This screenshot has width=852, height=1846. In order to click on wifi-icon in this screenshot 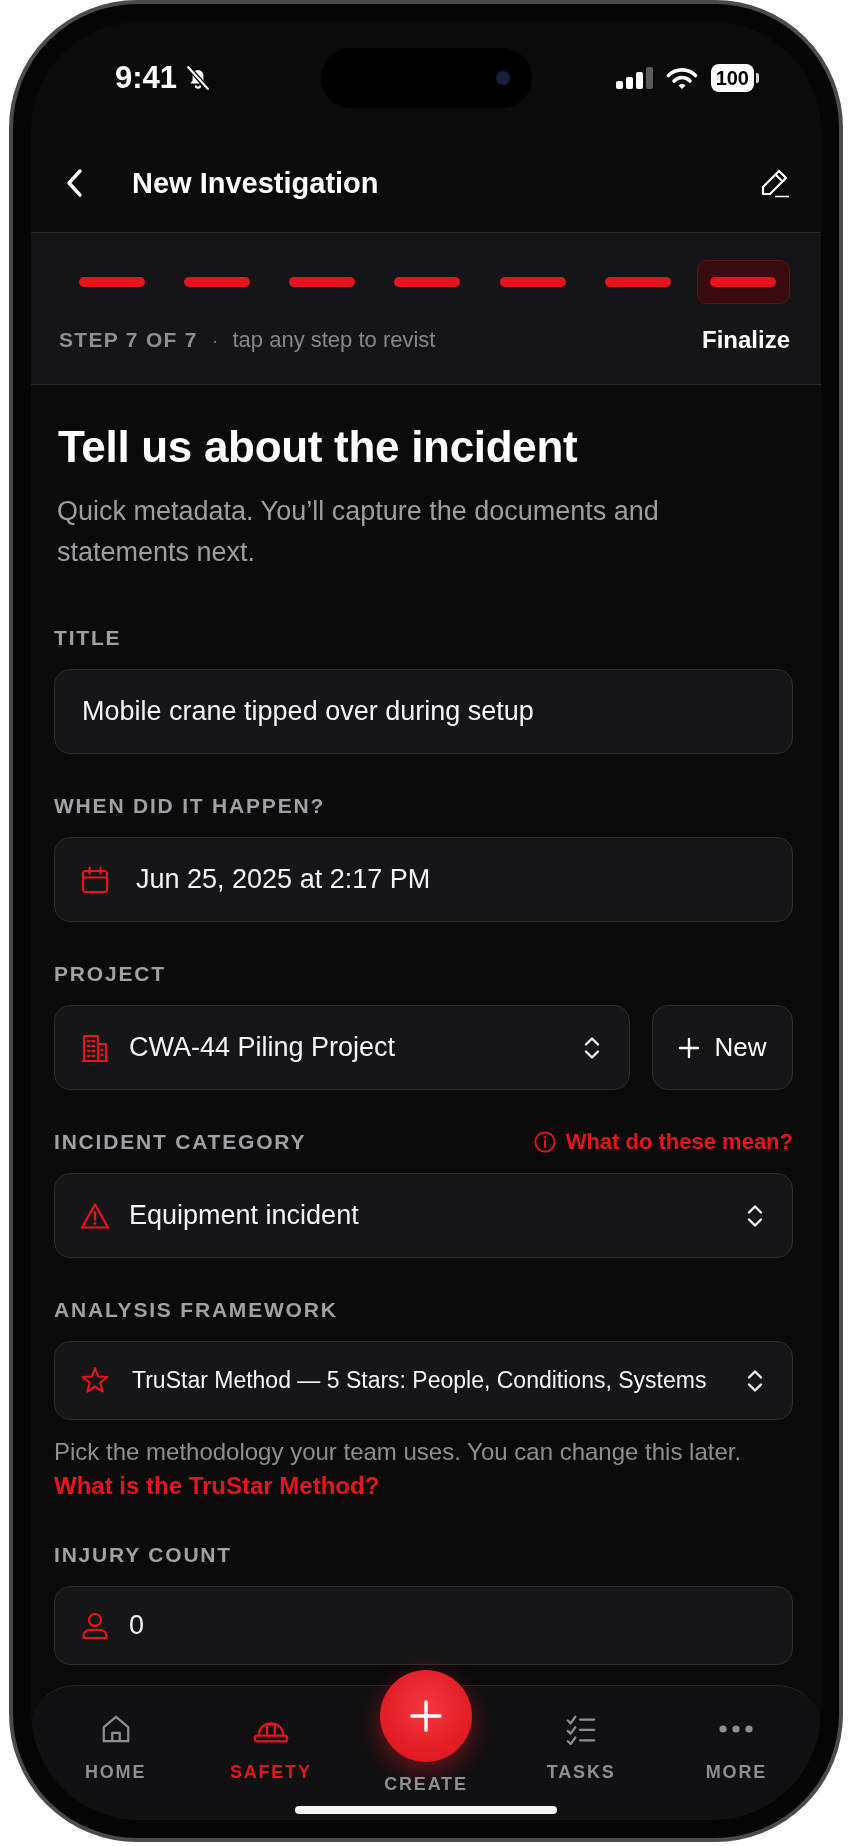, I will do `click(681, 78)`.